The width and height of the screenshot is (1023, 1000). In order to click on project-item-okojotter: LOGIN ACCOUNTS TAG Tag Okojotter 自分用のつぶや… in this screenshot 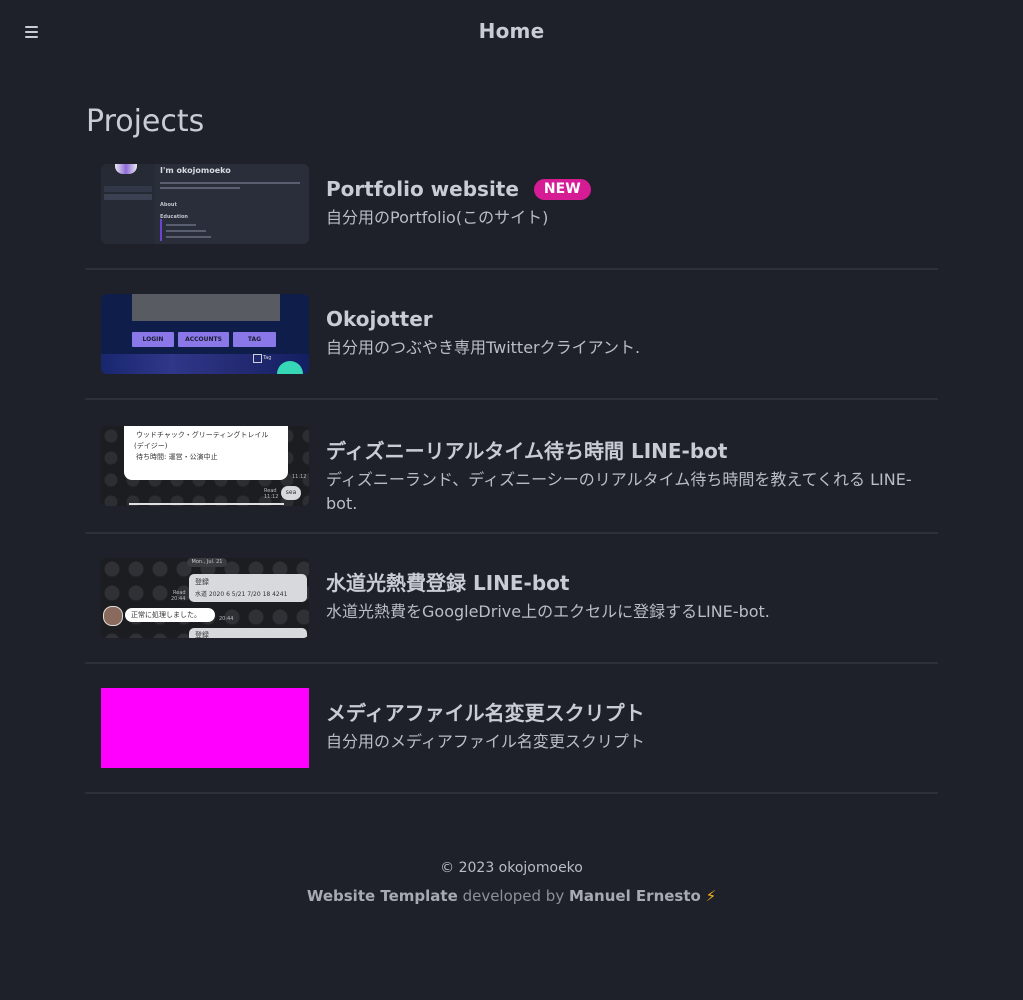, I will do `click(511, 335)`.